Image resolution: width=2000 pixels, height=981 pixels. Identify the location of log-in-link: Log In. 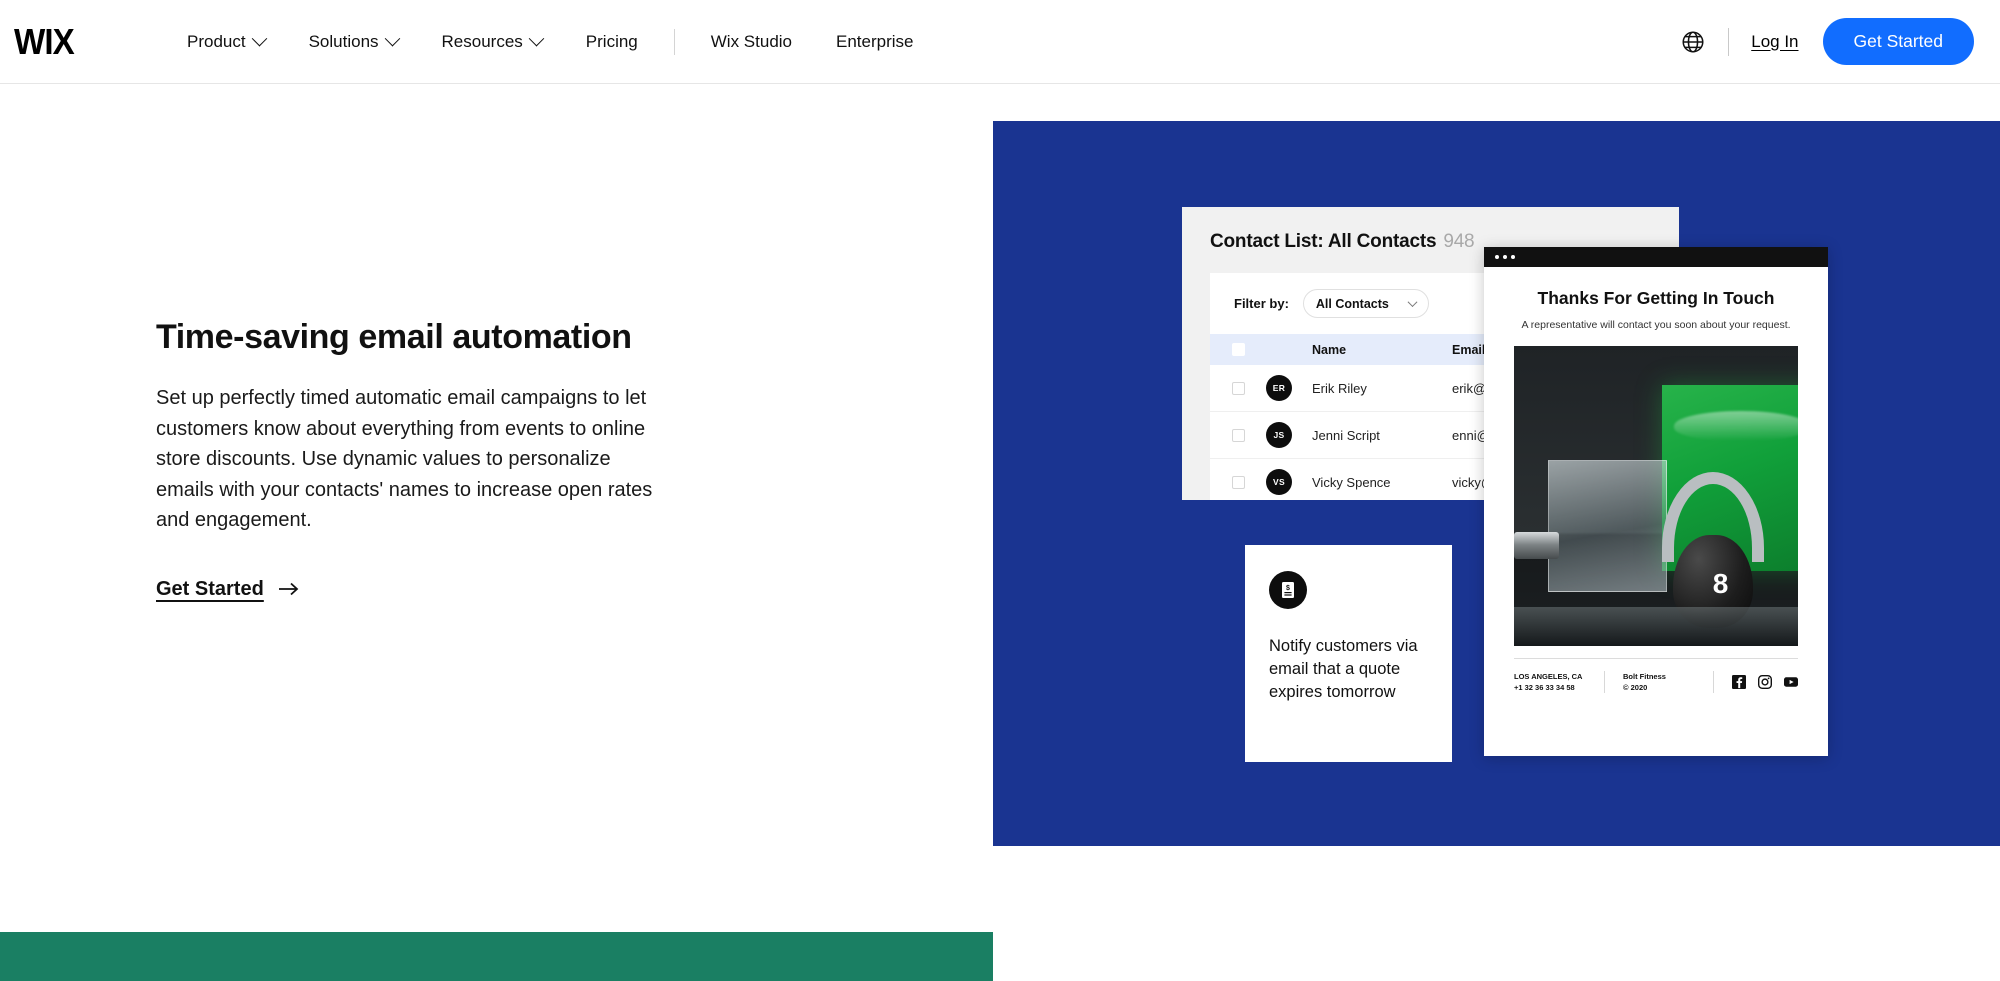
(1774, 42).